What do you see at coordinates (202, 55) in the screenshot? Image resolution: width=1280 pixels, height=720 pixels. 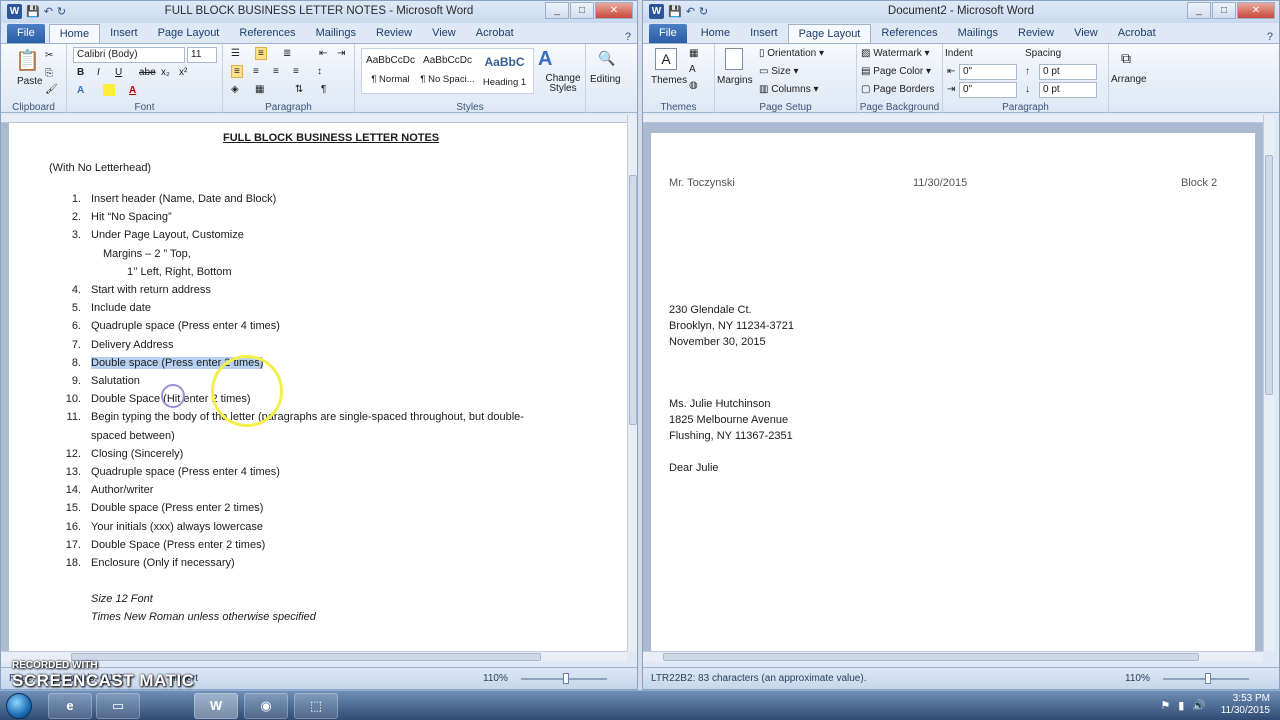 I see `font-size-select: 11` at bounding box center [202, 55].